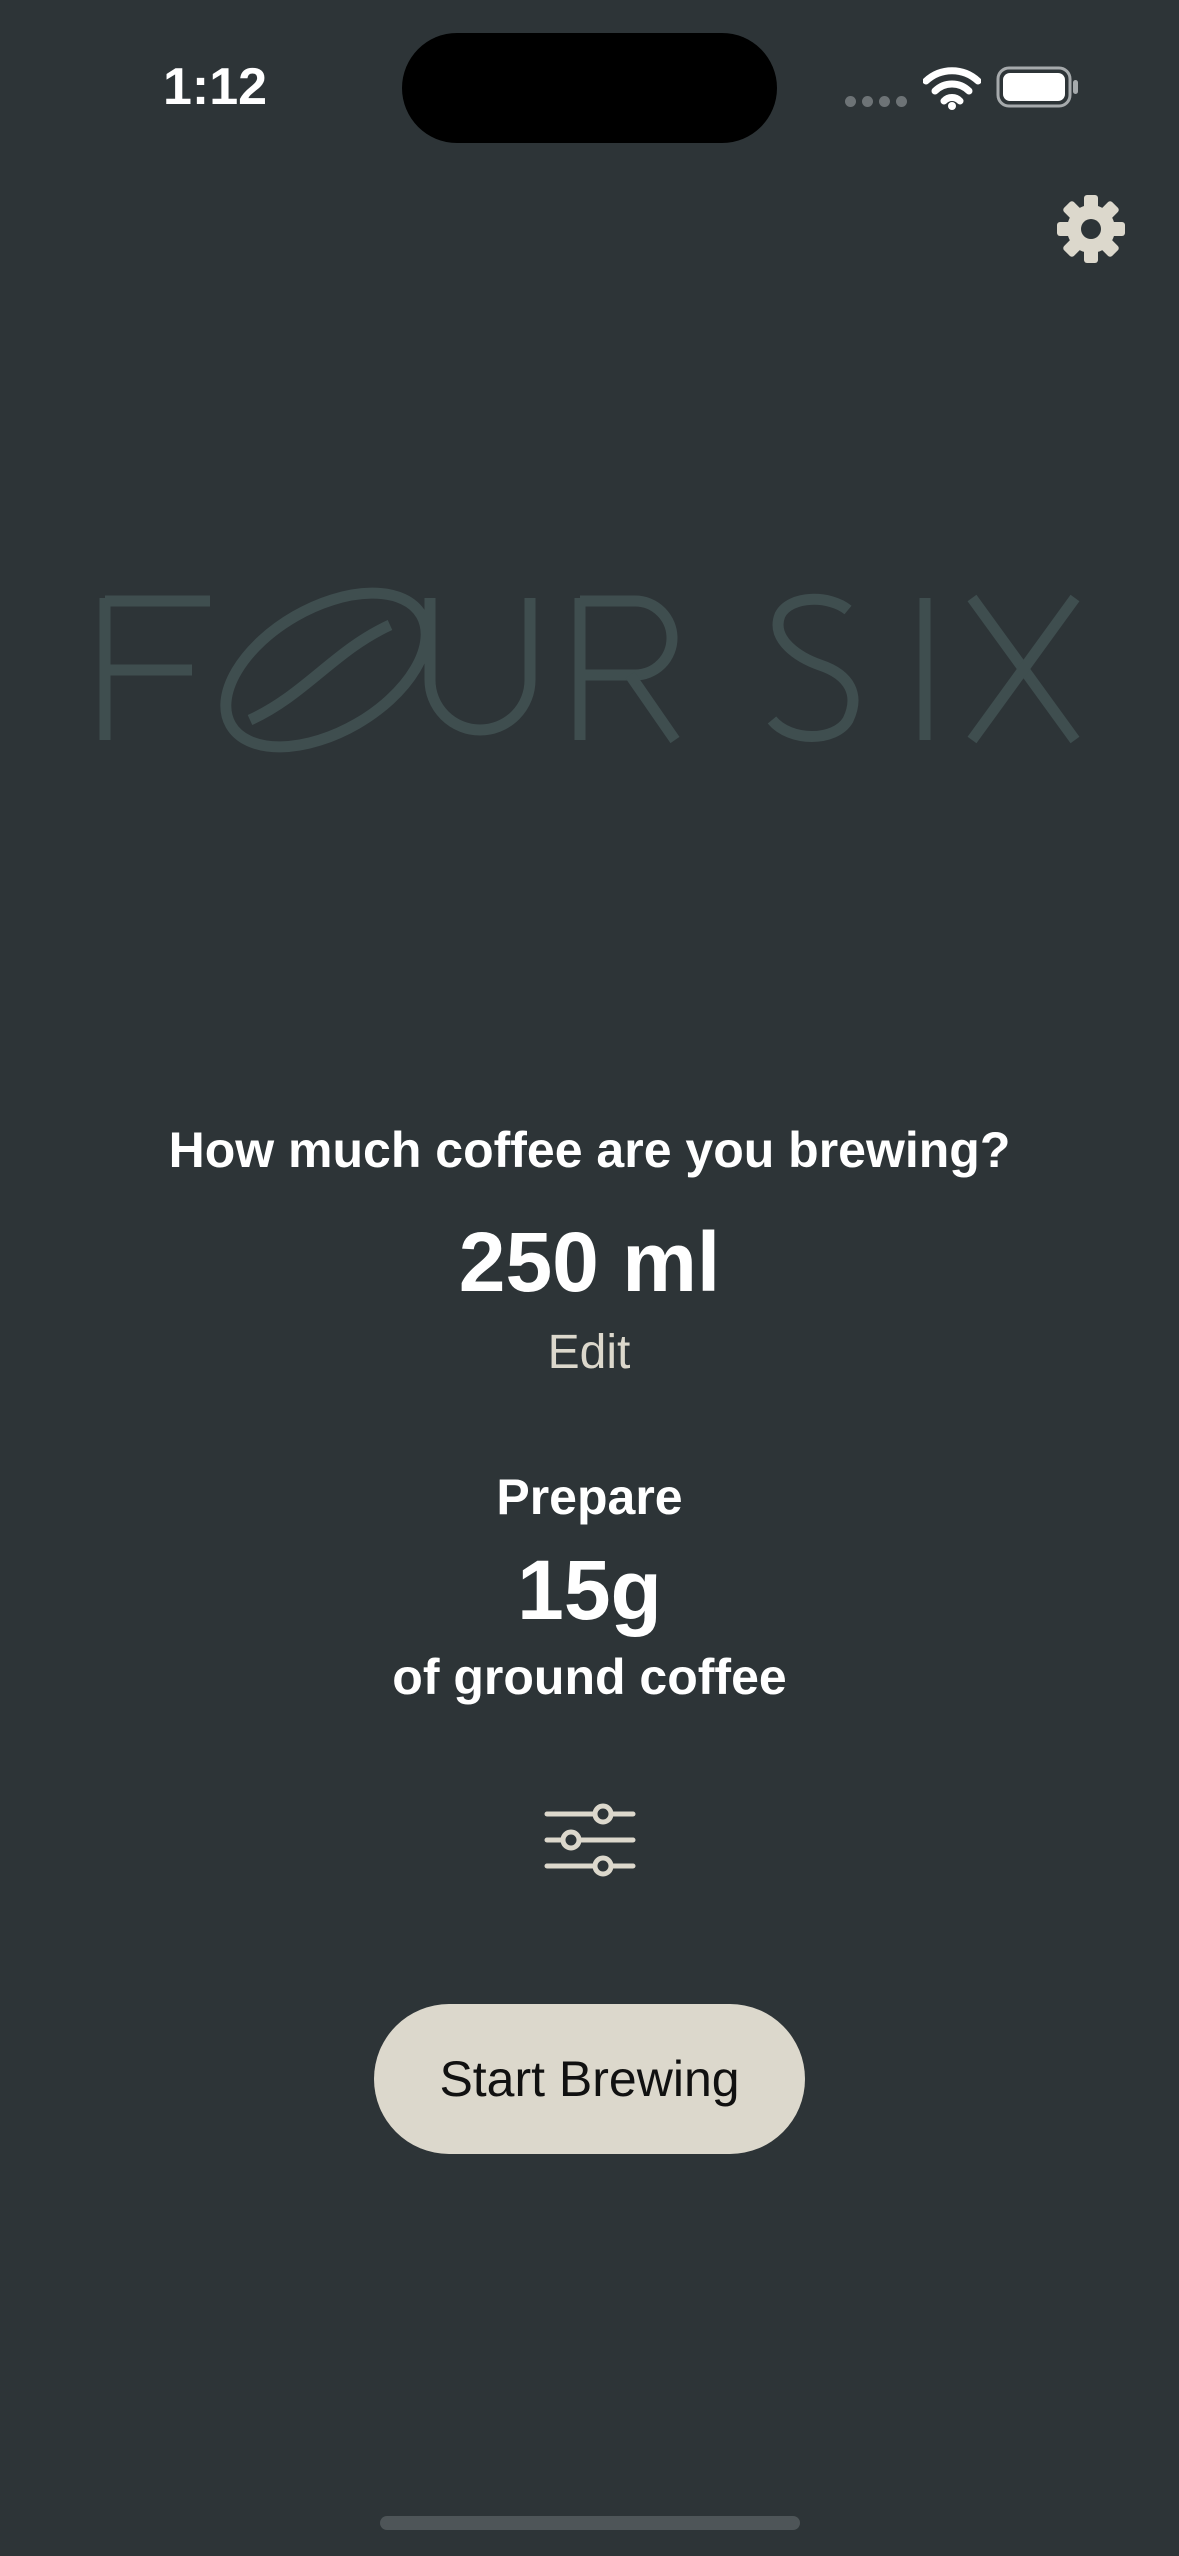 The width and height of the screenshot is (1179, 2556). I want to click on coffee-bean-icon, so click(326, 670).